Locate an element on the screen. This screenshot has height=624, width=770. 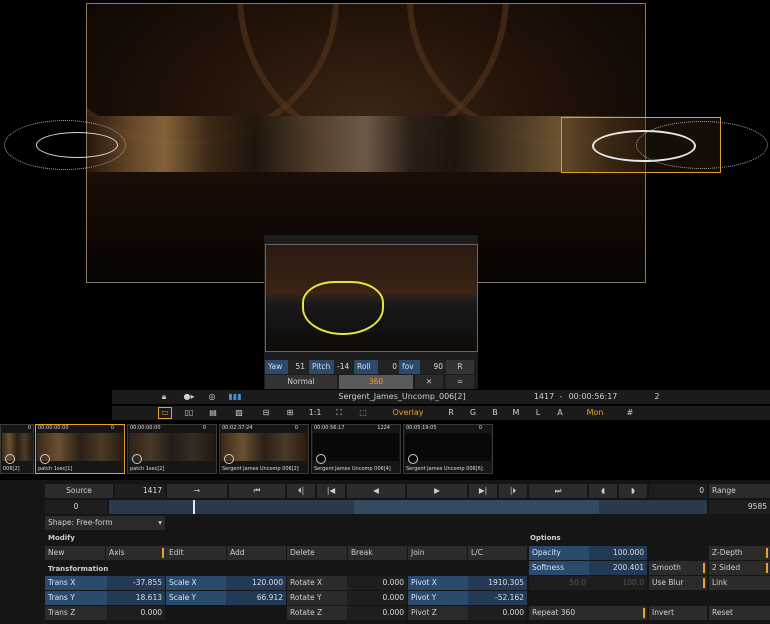
yaw-value: 51 is located at coordinates (298, 367).